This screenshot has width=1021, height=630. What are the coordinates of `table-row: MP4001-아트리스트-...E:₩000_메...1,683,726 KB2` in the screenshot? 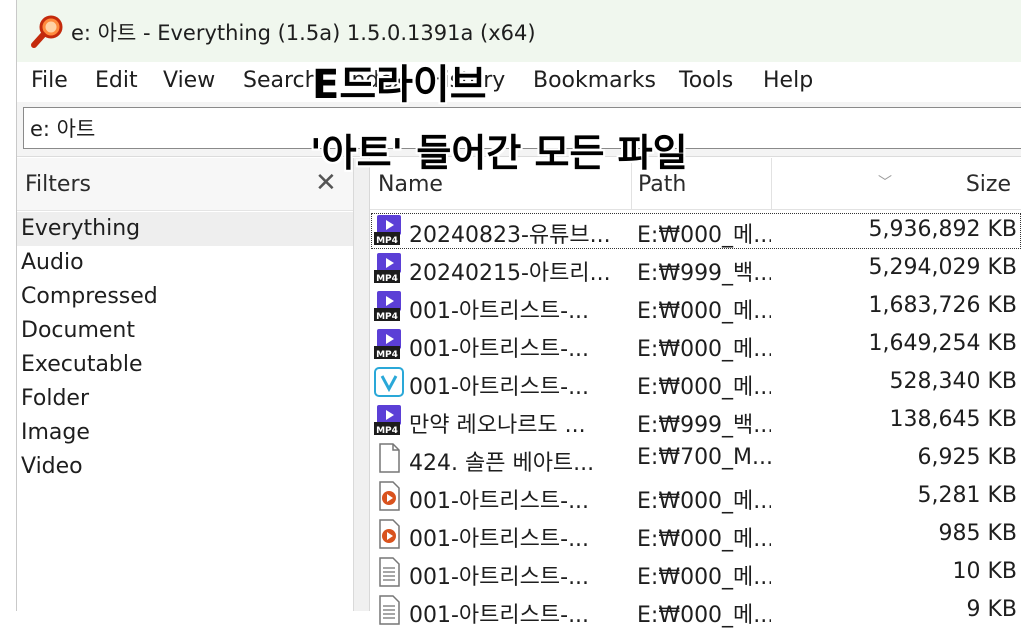 It's located at (695, 307).